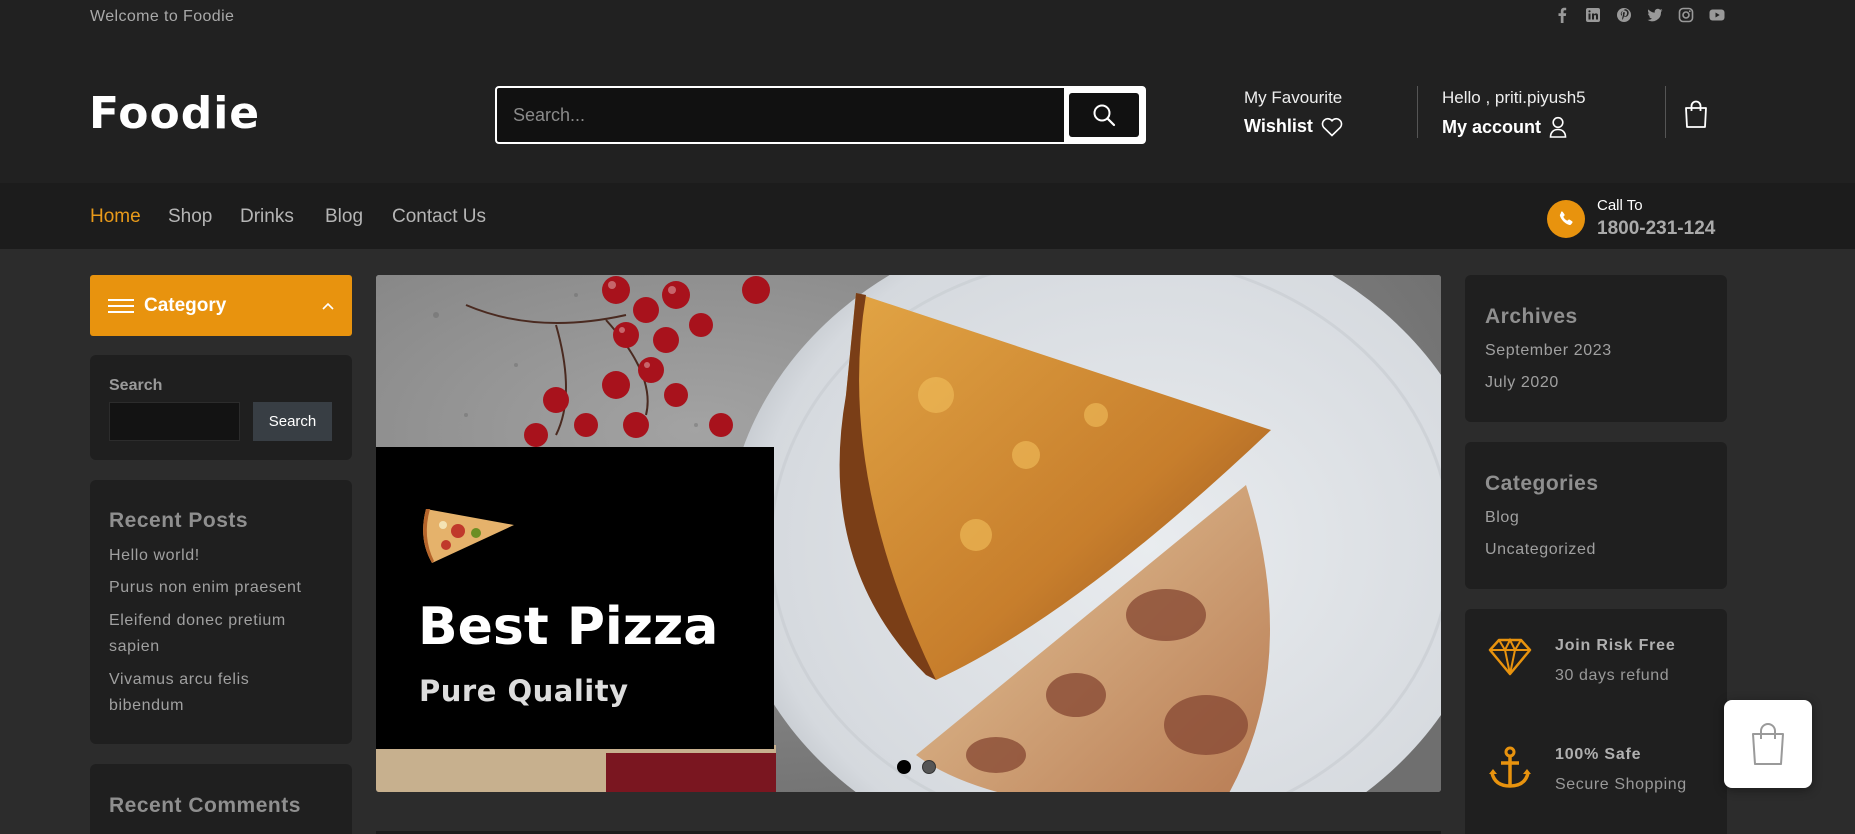  I want to click on recent-post-link: Eleifend donec pretium sapien, so click(211, 634).